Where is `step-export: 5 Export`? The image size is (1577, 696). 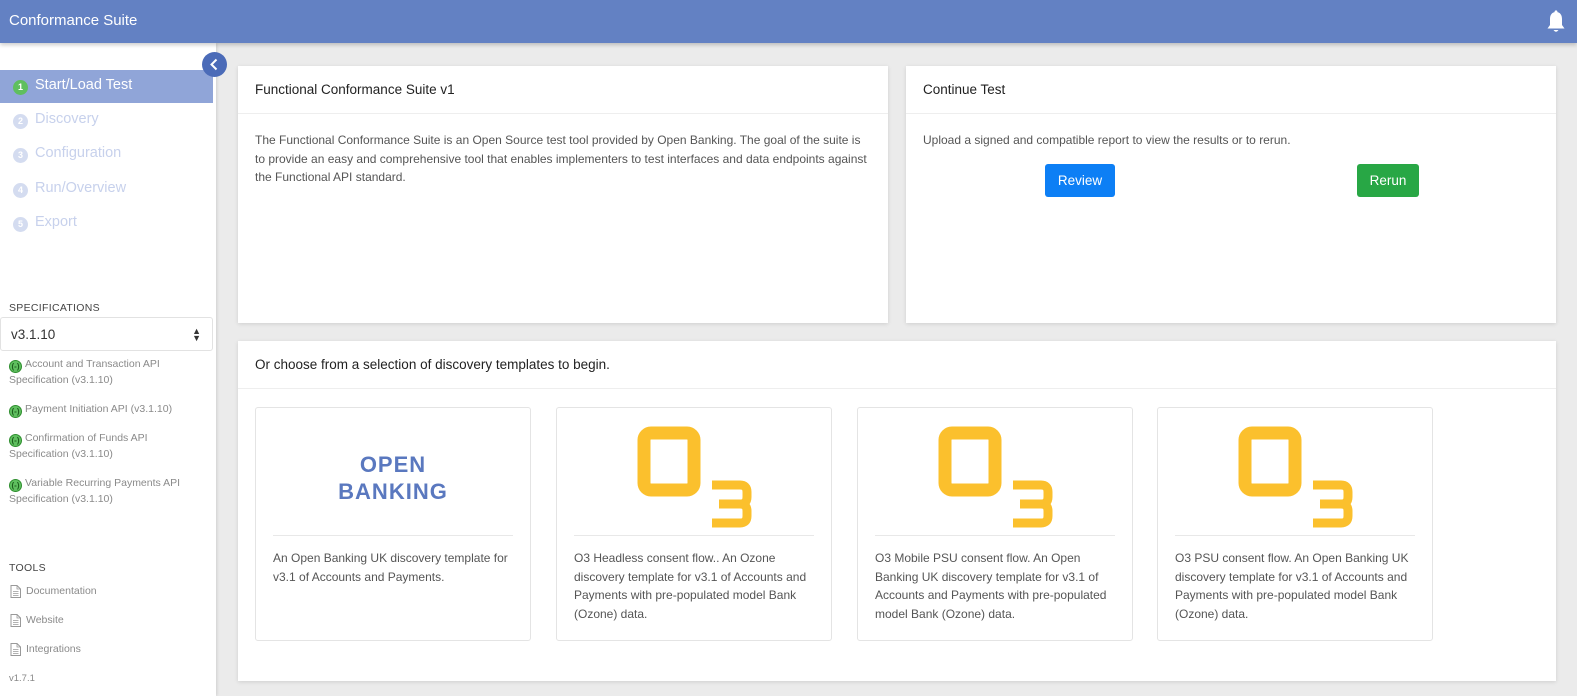
step-export: 5 Export is located at coordinates (106, 223).